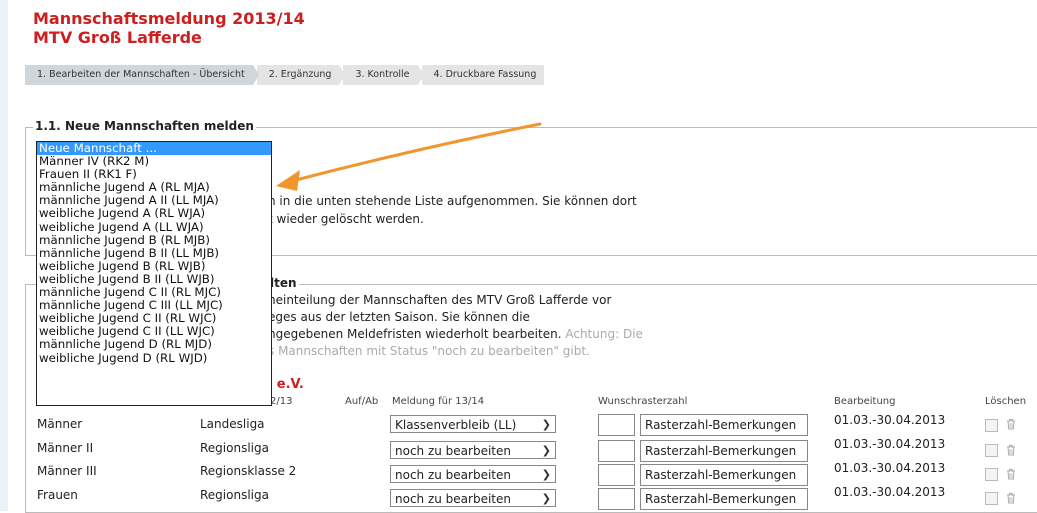  I want to click on row-team-name: Männer II, so click(65, 448).